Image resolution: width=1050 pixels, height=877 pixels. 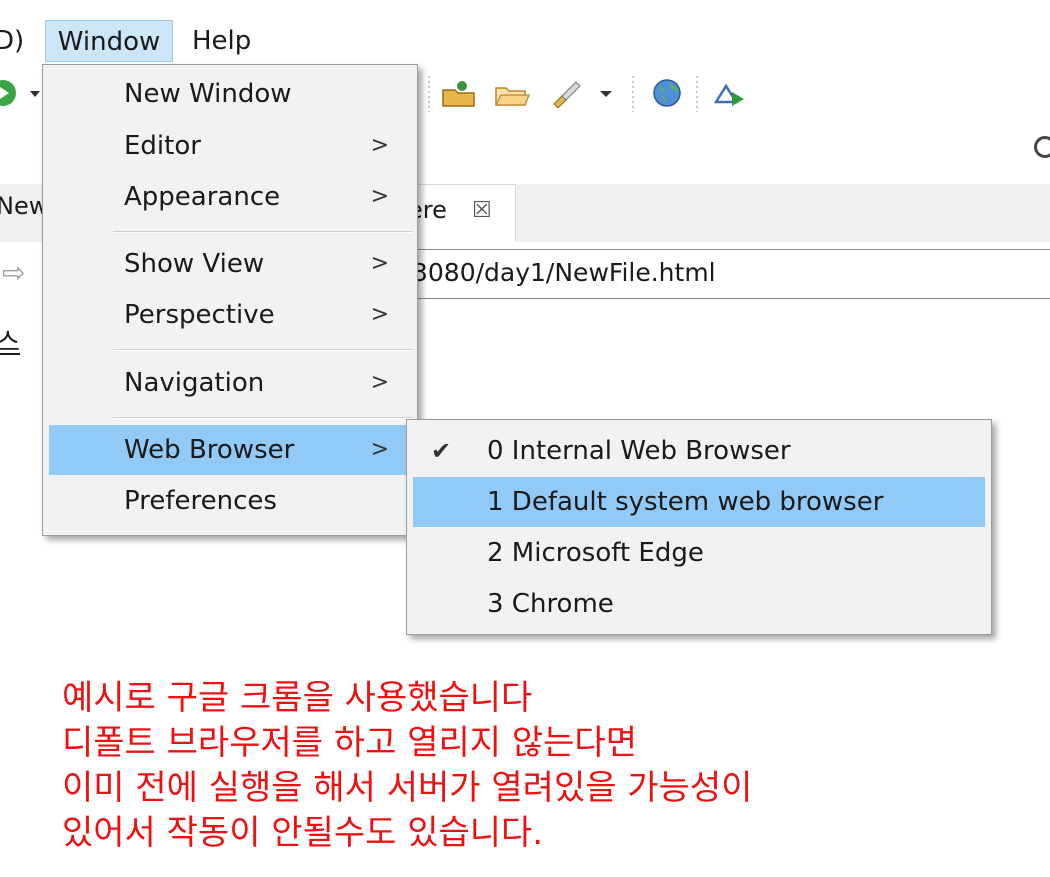 I want to click on annotation-line: 있어서 작동이 안될수도 있습니다., so click(x=303, y=833).